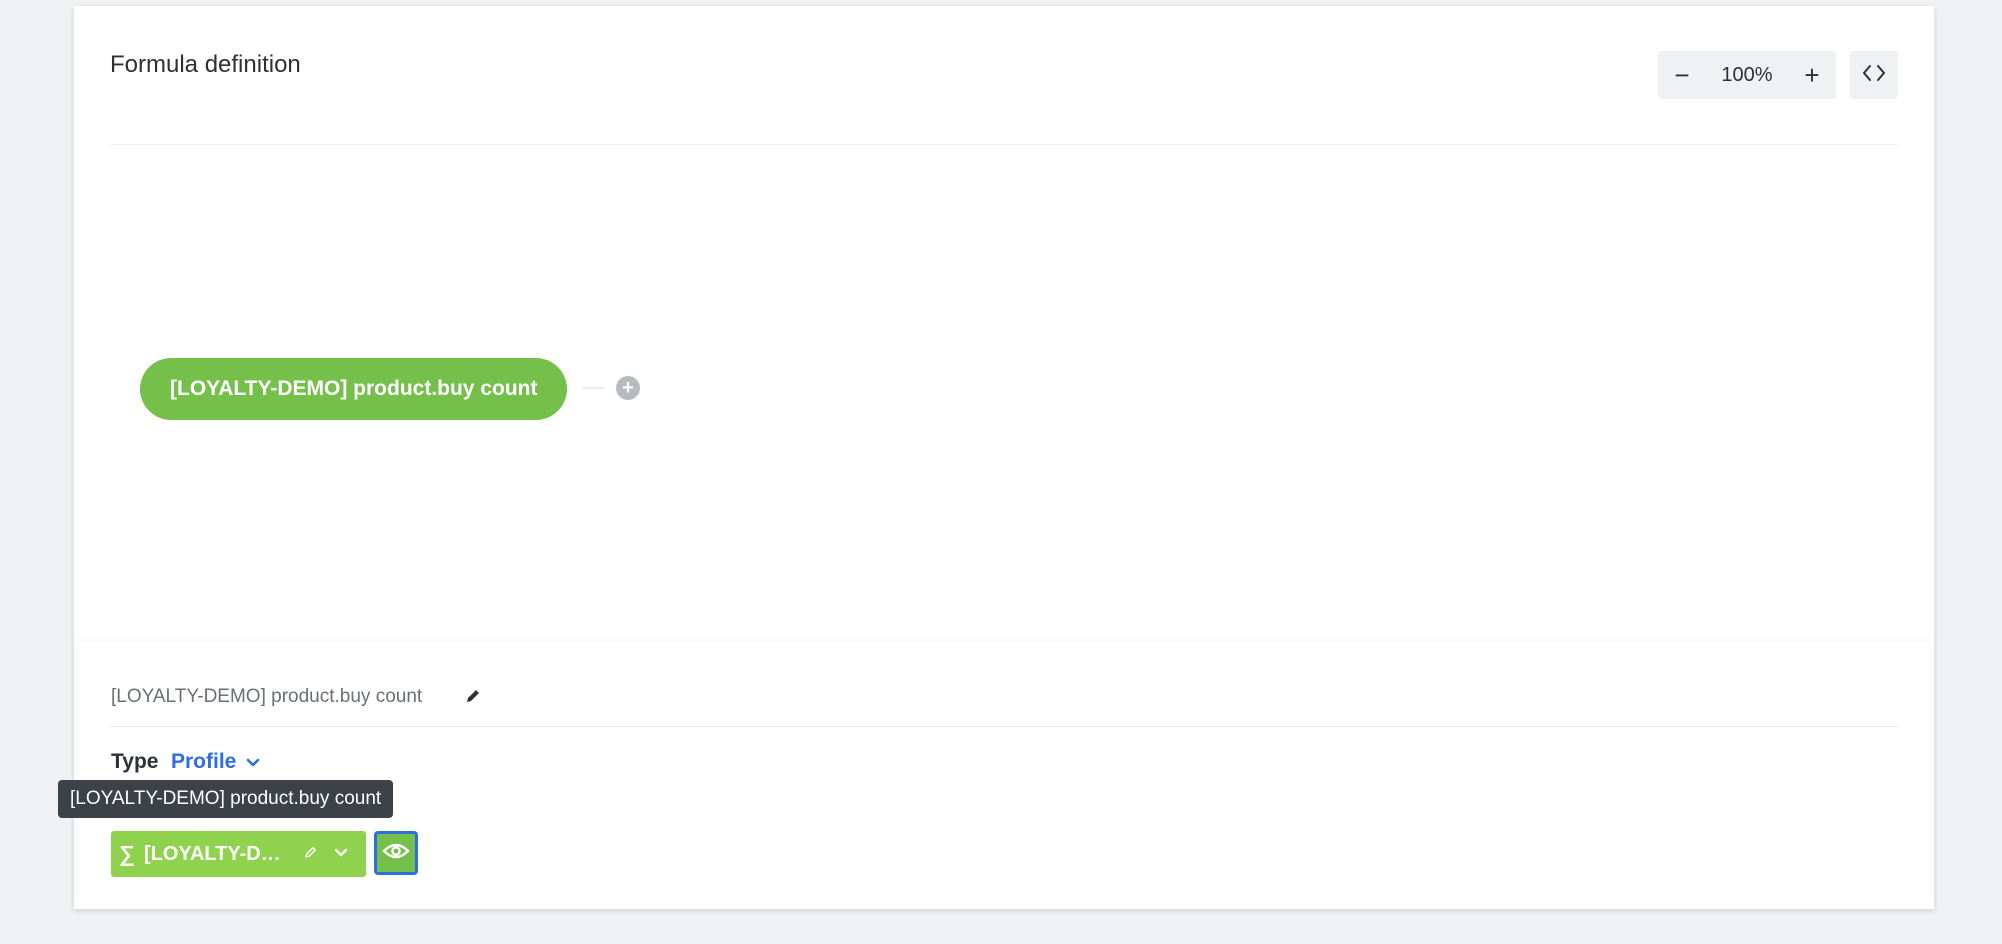 This screenshot has height=944, width=2002. I want to click on eye-icon, so click(396, 853).